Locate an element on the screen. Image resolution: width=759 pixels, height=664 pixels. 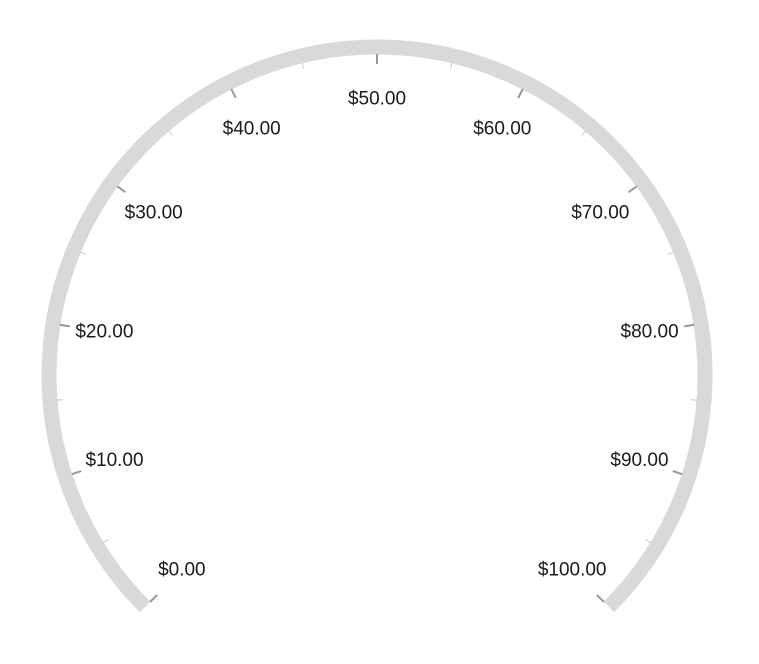
tick-label: $80.00 is located at coordinates (650, 331).